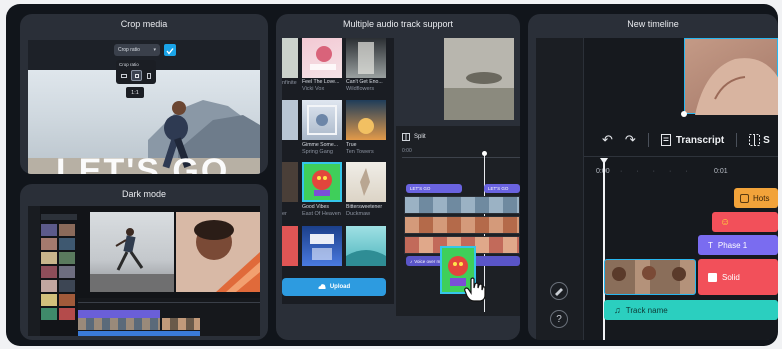 The height and width of the screenshot is (349, 782). Describe the element at coordinates (420, 137) in the screenshot. I see `split-label: Split` at that location.